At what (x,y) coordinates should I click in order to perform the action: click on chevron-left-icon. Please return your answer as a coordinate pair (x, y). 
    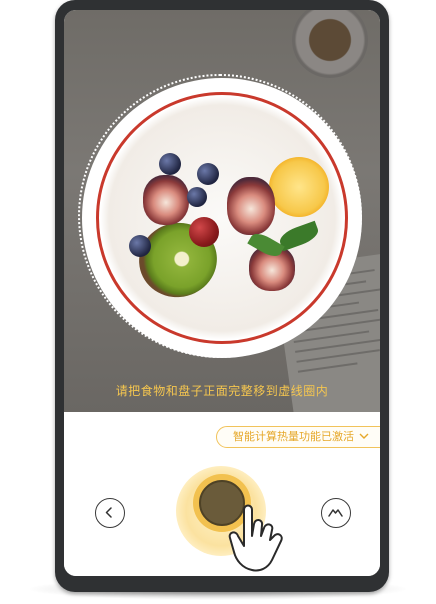
    Looking at the image, I should click on (109, 518).